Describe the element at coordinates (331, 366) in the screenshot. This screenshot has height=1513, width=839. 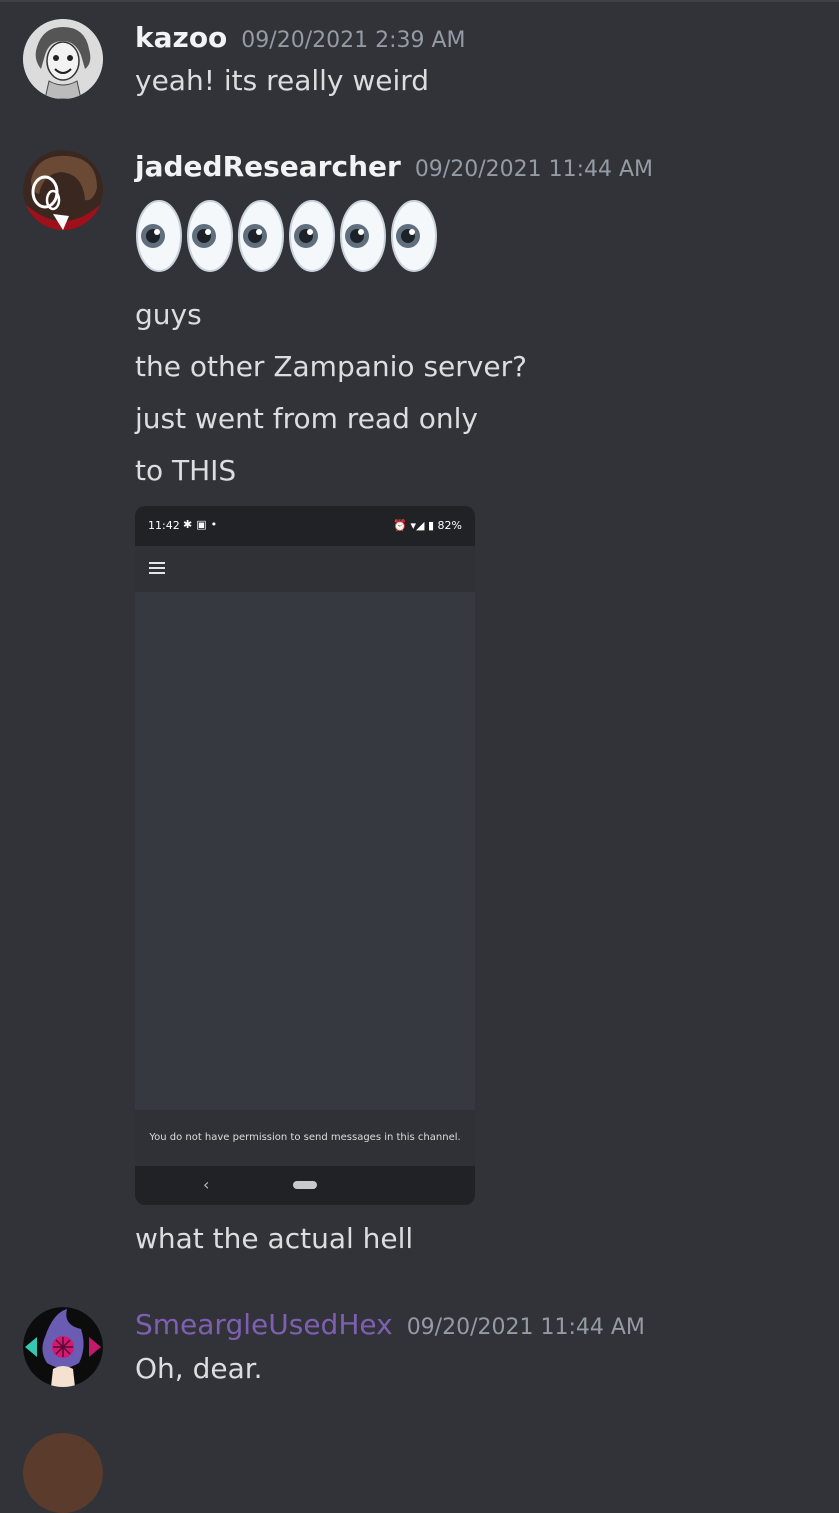
I see `message-text: the other Zampanio server?` at that location.